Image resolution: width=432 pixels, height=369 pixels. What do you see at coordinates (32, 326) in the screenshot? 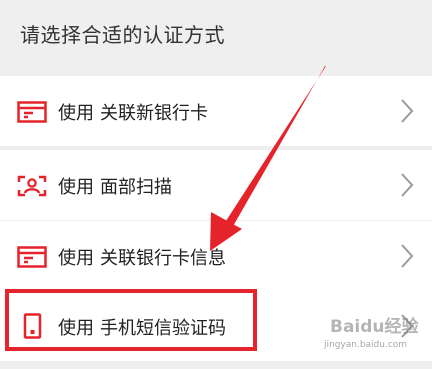
I see `phone-icon` at bounding box center [32, 326].